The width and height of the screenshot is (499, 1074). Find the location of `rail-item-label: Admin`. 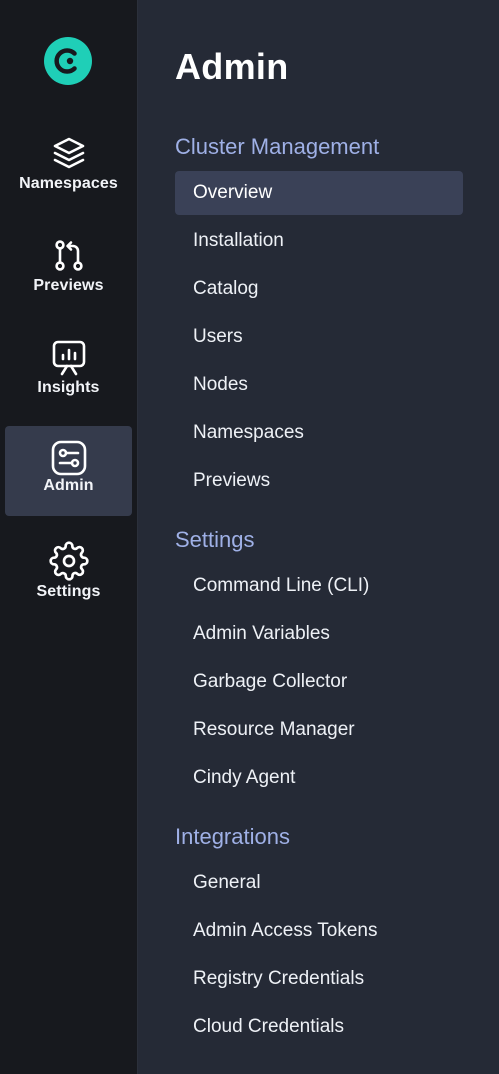

rail-item-label: Admin is located at coordinates (68, 485).